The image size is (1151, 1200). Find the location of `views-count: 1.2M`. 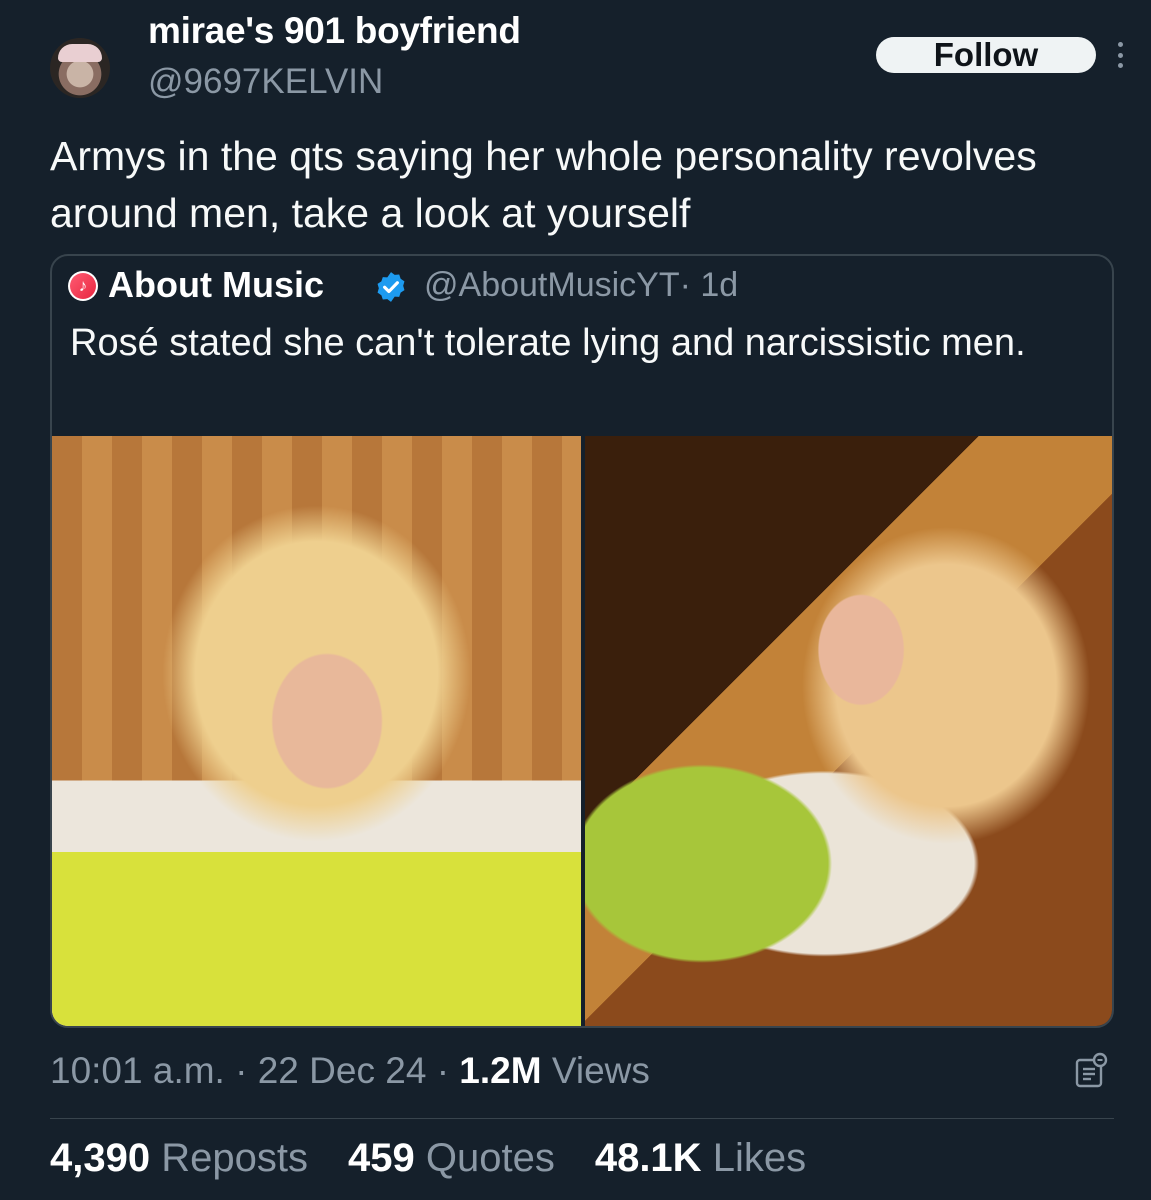

views-count: 1.2M is located at coordinates (500, 1070).